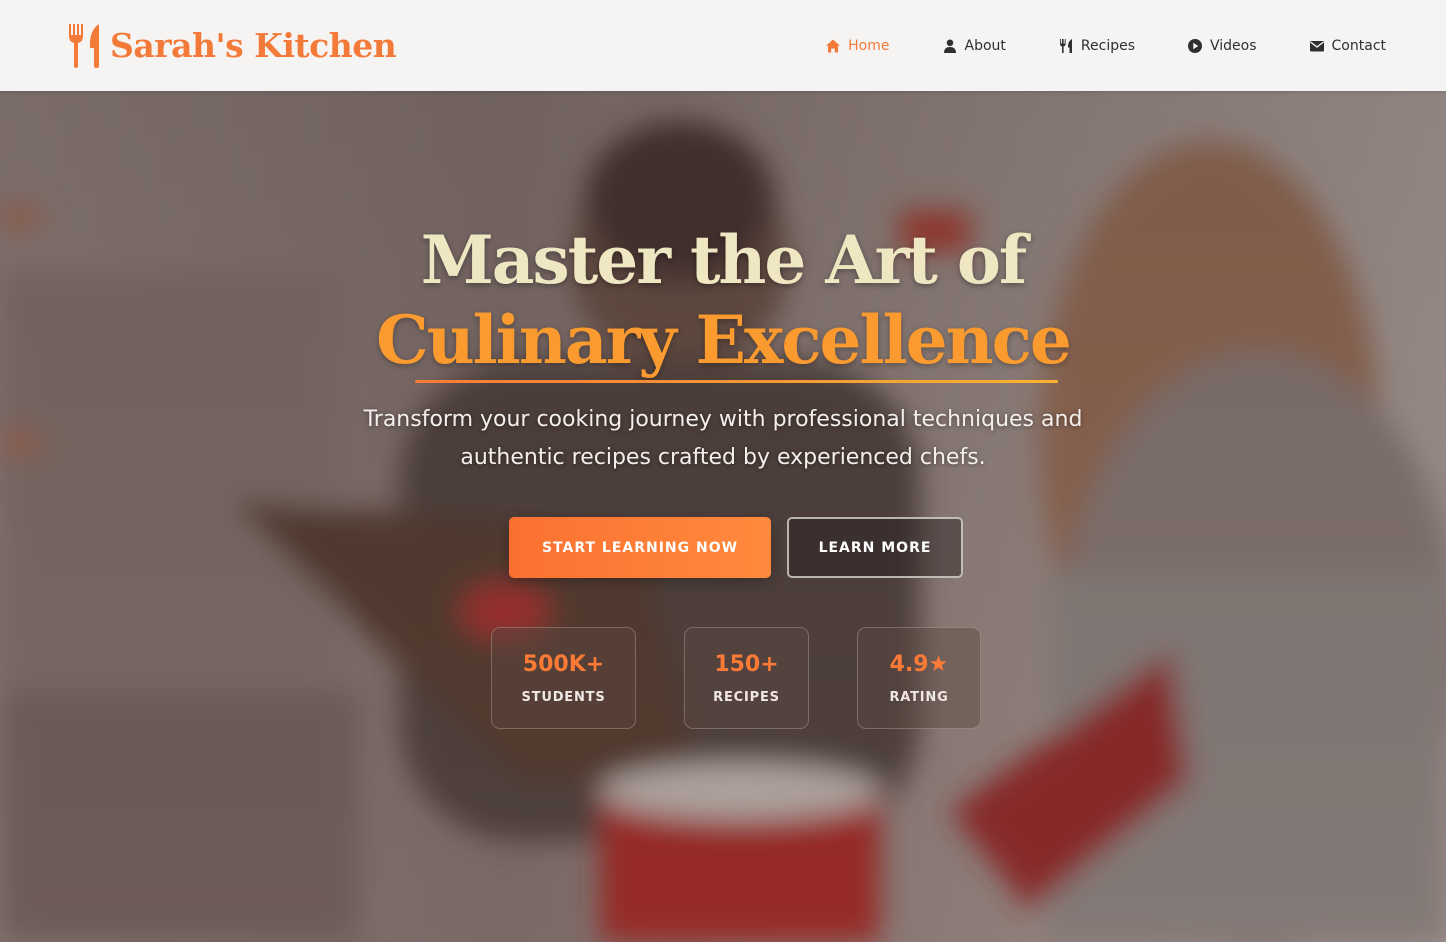 The height and width of the screenshot is (942, 1446). I want to click on nav-item-recipes: Recipes, so click(1096, 46).